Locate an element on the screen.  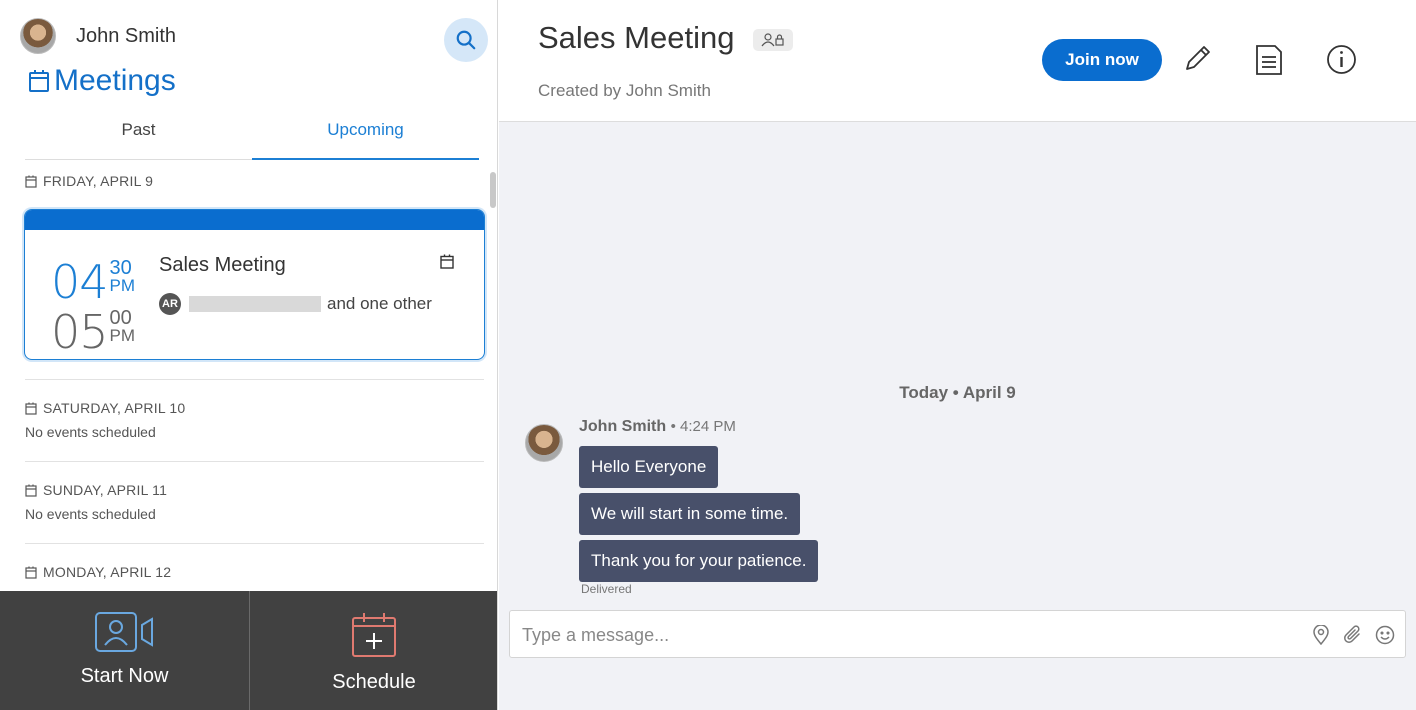
message-composer is located at coordinates (957, 634).